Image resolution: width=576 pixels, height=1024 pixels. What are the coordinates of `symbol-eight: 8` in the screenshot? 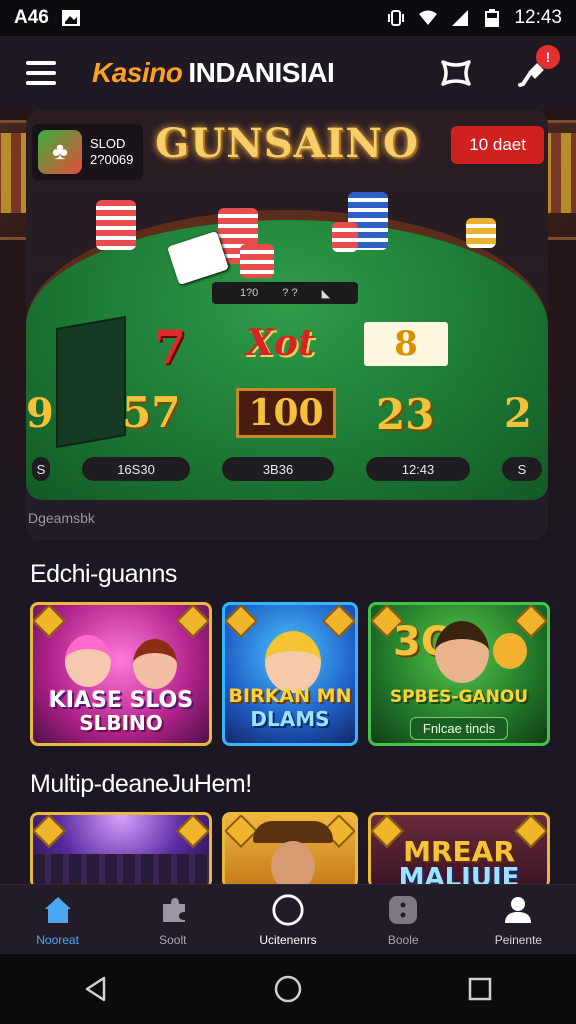 It's located at (406, 344).